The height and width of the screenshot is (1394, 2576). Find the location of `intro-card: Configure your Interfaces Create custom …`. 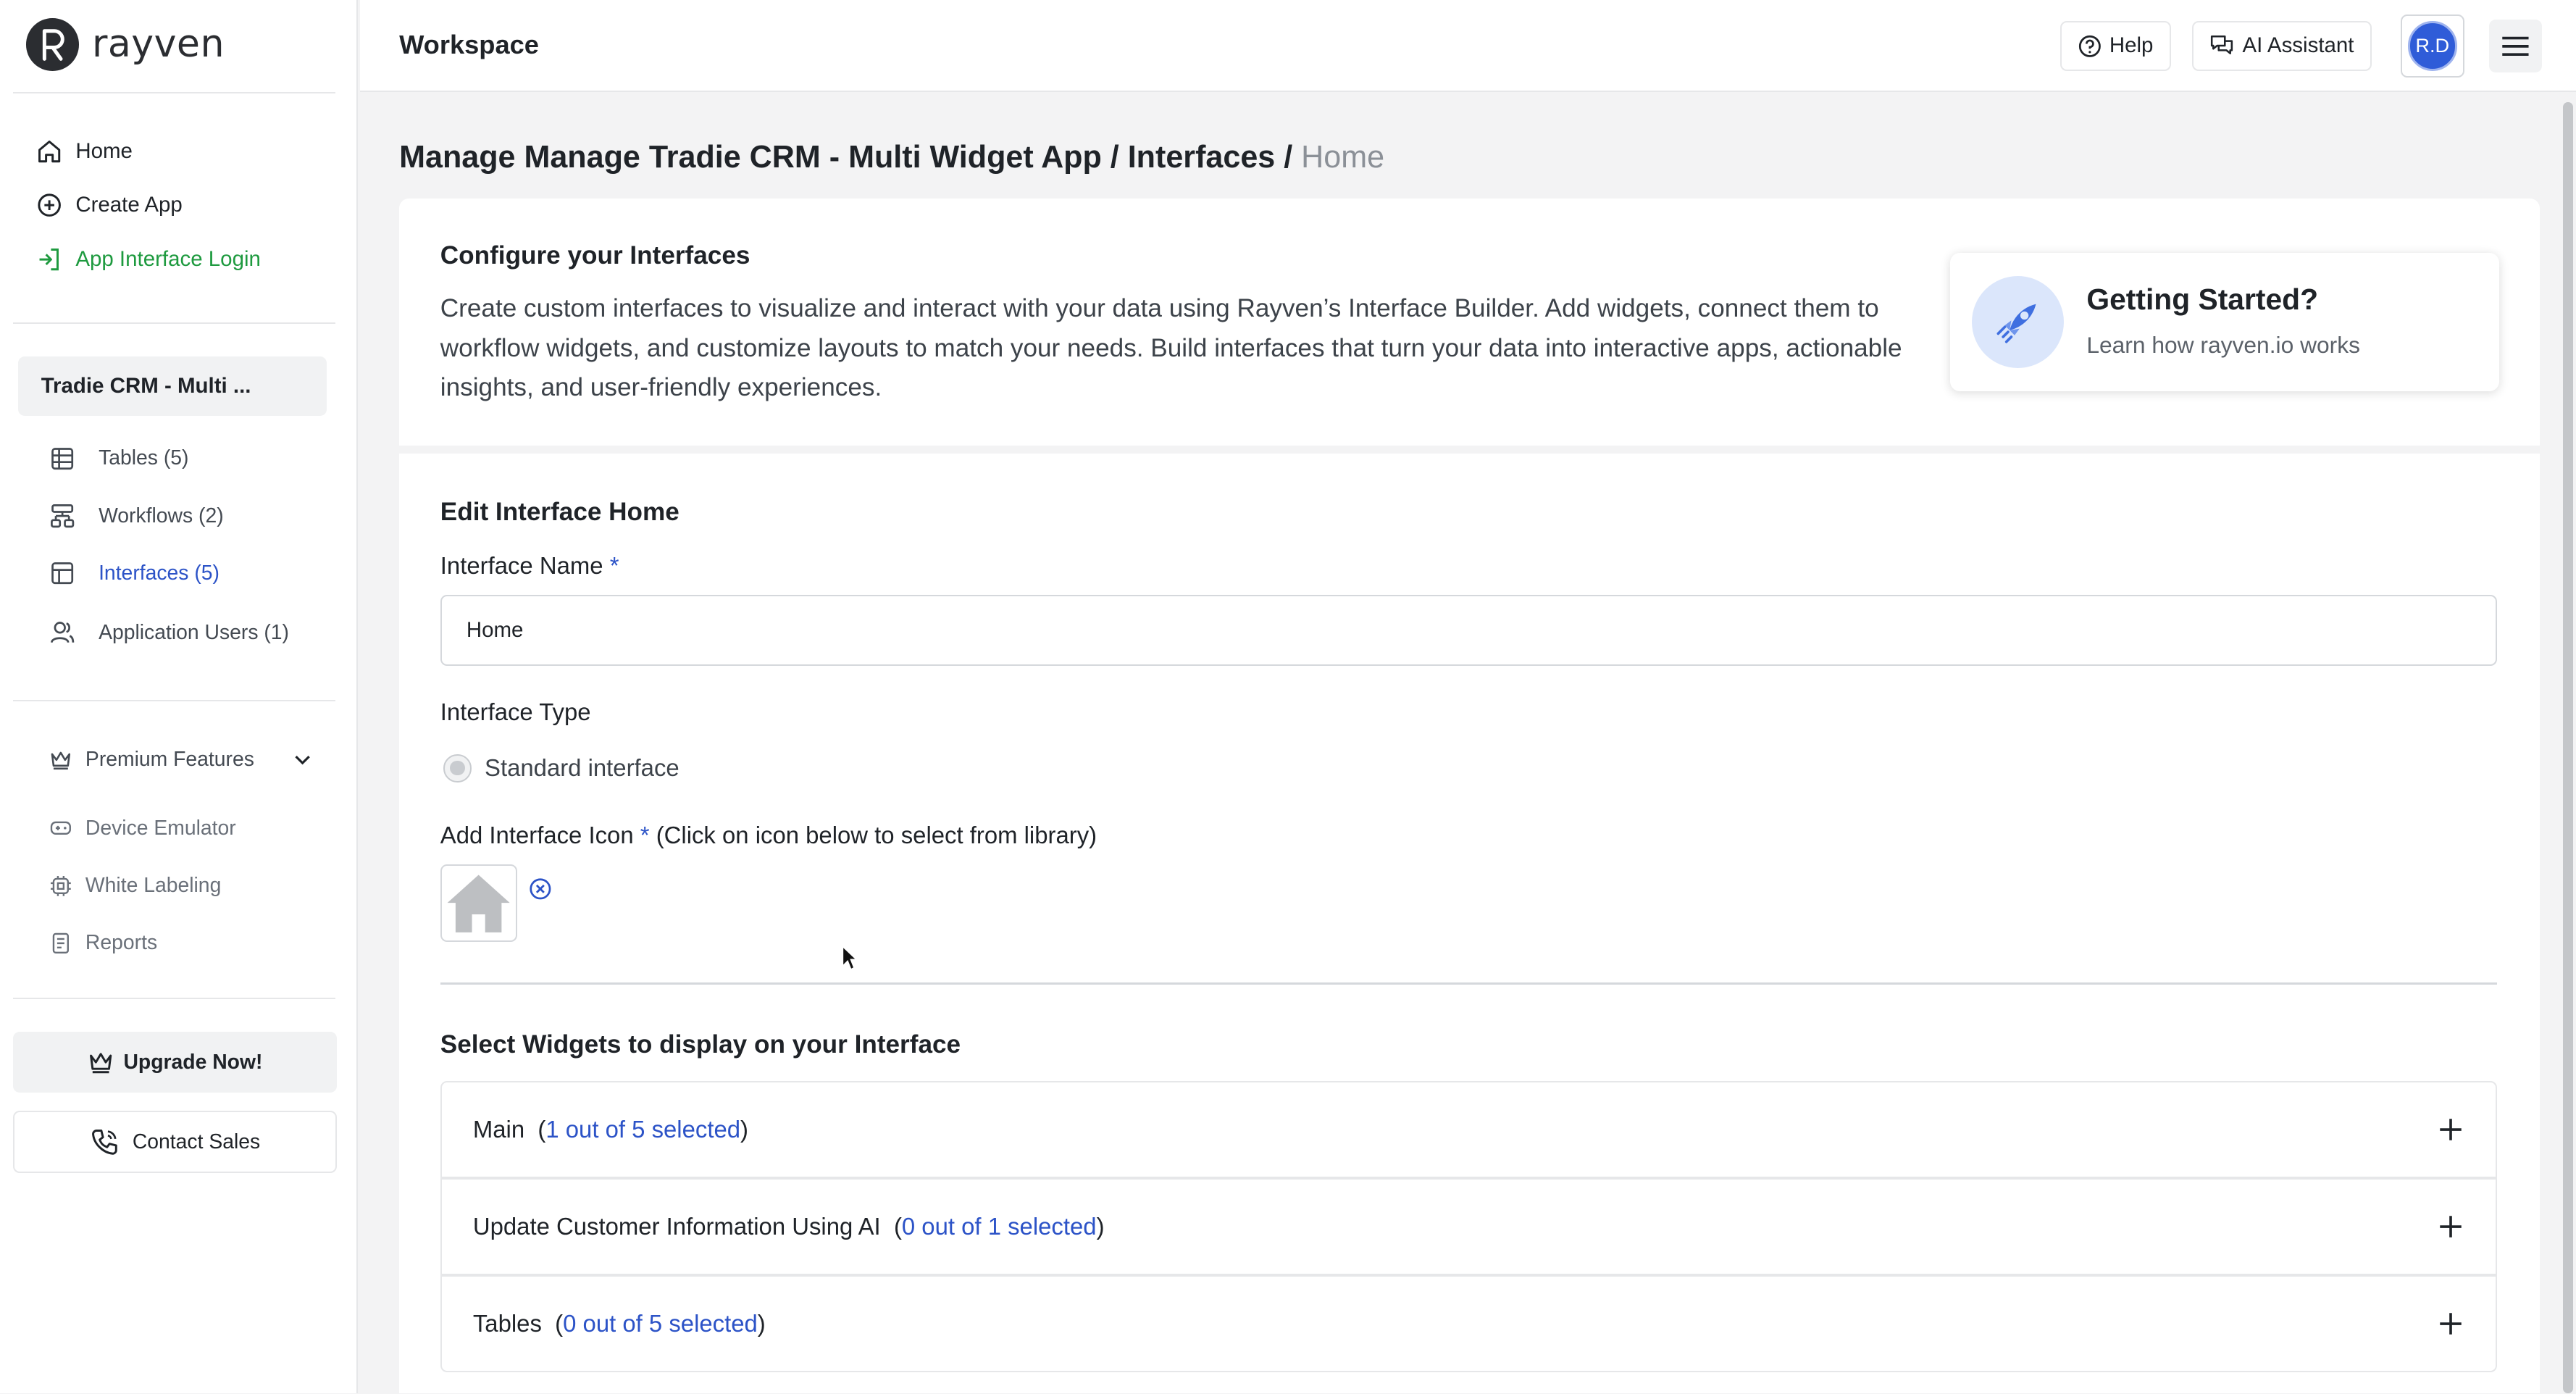

intro-card: Configure your Interfaces Create custom … is located at coordinates (1470, 322).